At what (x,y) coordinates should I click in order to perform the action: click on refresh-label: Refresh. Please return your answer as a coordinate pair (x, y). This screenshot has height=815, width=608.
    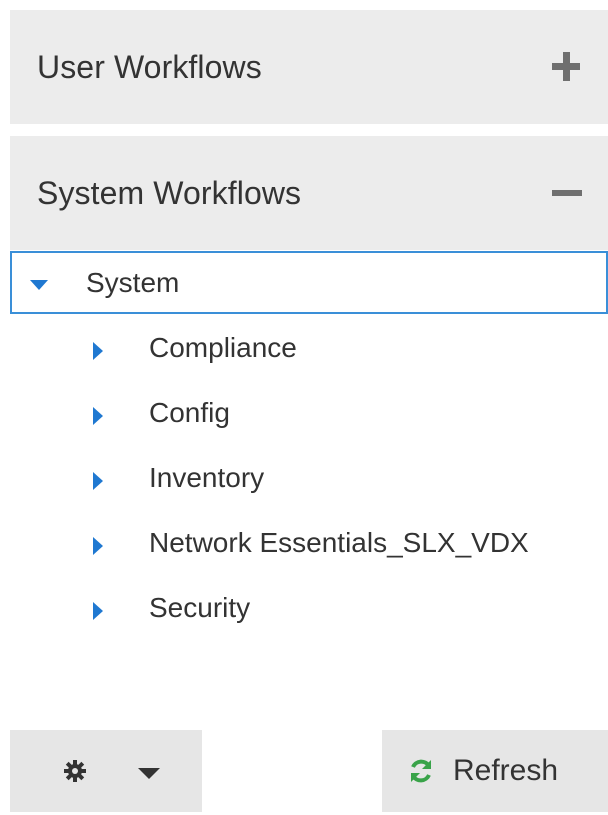
    Looking at the image, I should click on (506, 770).